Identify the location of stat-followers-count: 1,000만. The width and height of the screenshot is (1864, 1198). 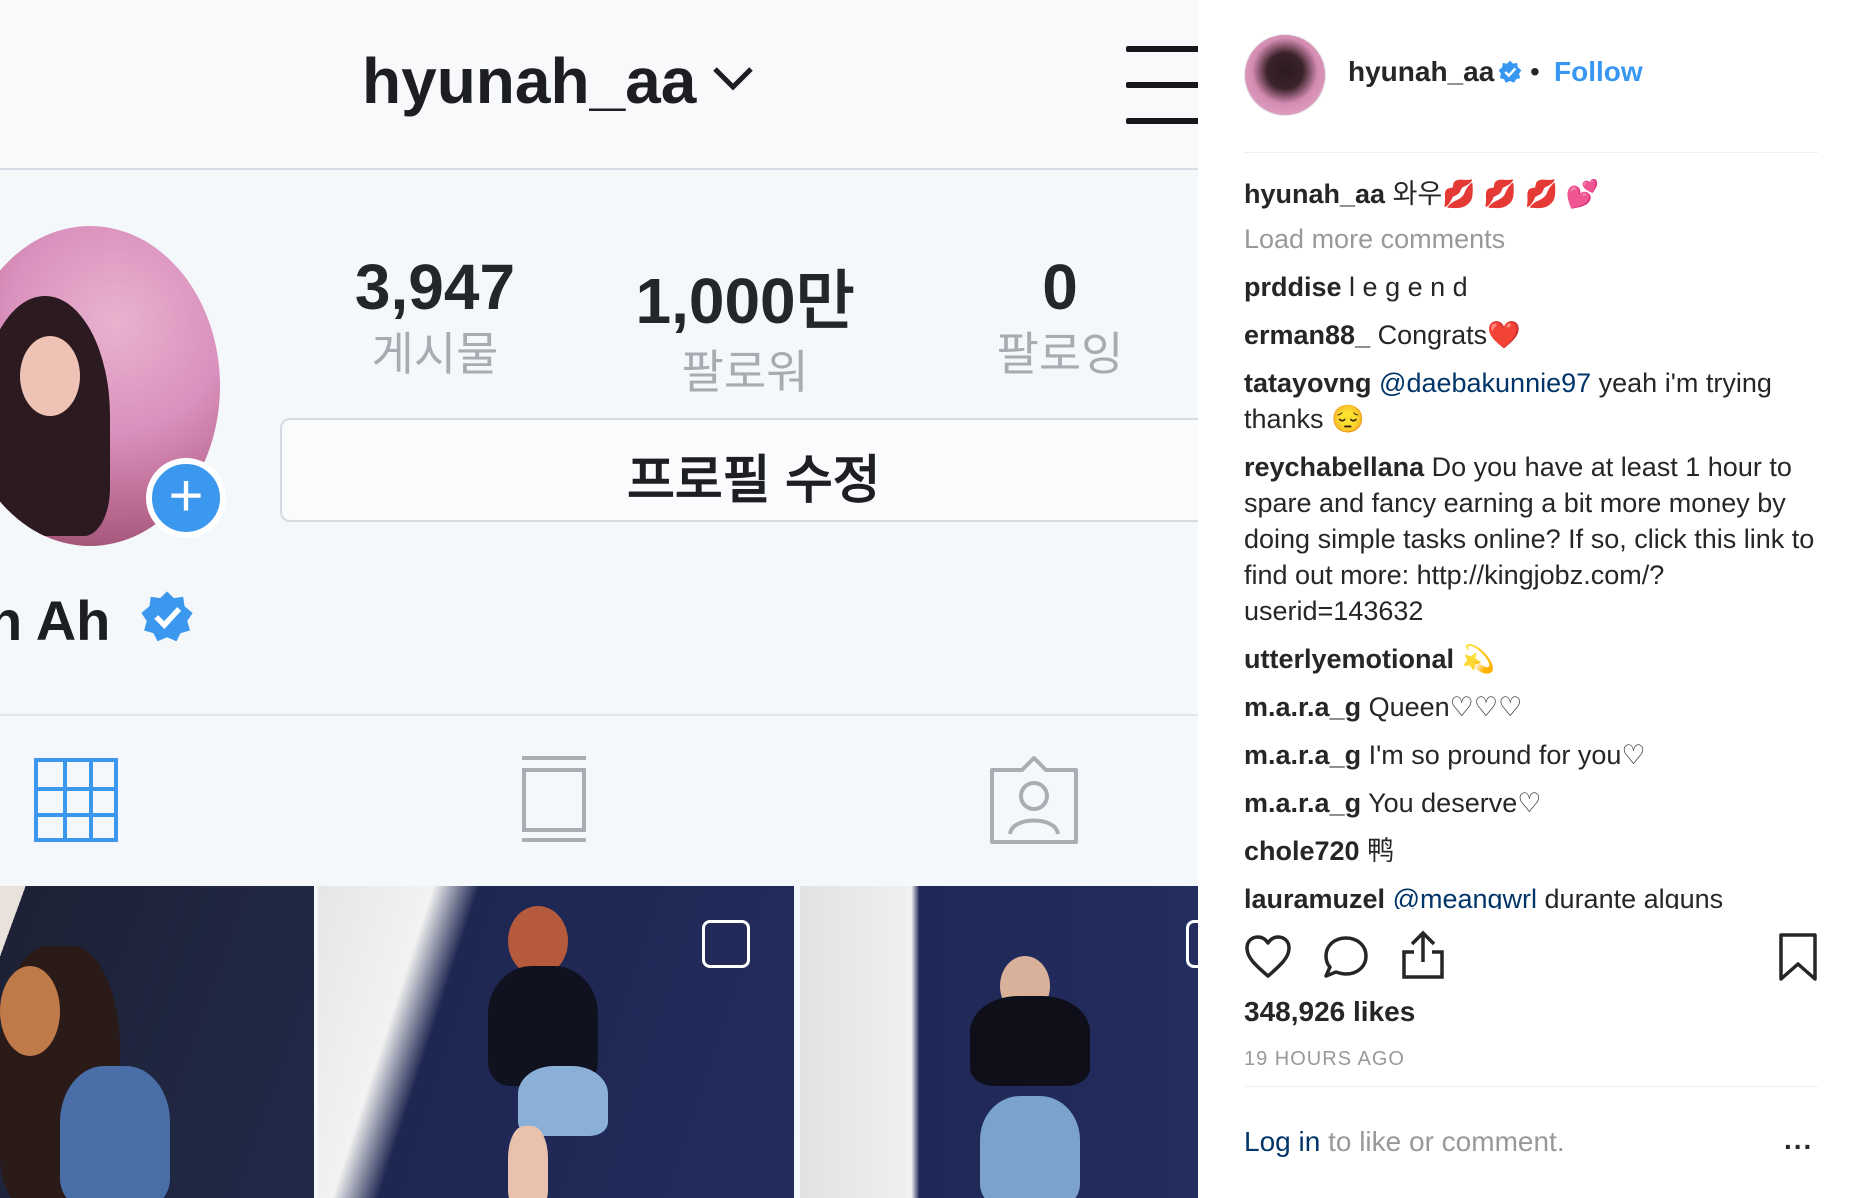
(745, 301).